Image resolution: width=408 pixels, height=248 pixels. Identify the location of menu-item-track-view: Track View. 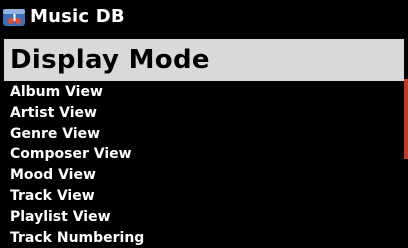
(202, 196).